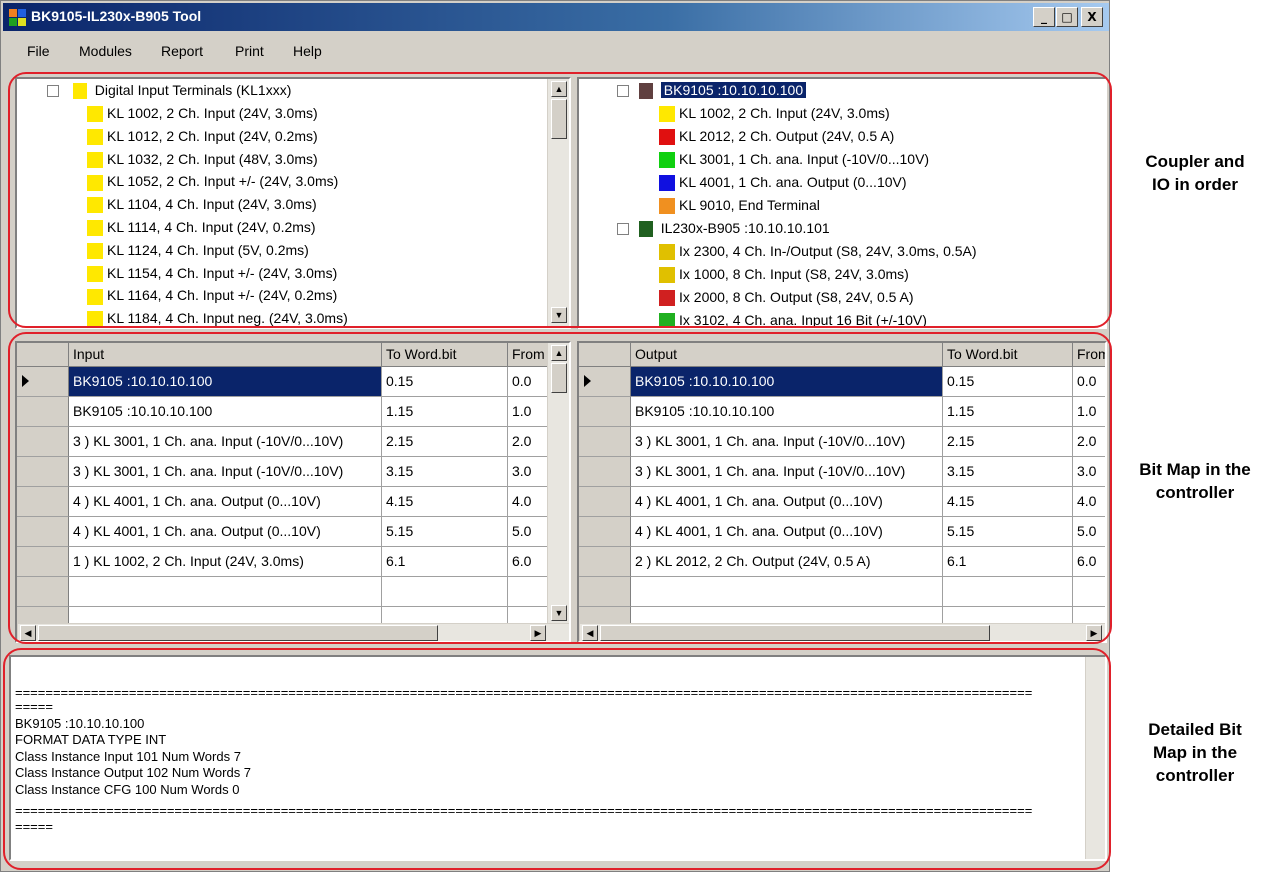  I want to click on tree-item-terminal: KL 1164, 4 Ch. Input +/- (24V, 0.2ms), so click(212, 295).